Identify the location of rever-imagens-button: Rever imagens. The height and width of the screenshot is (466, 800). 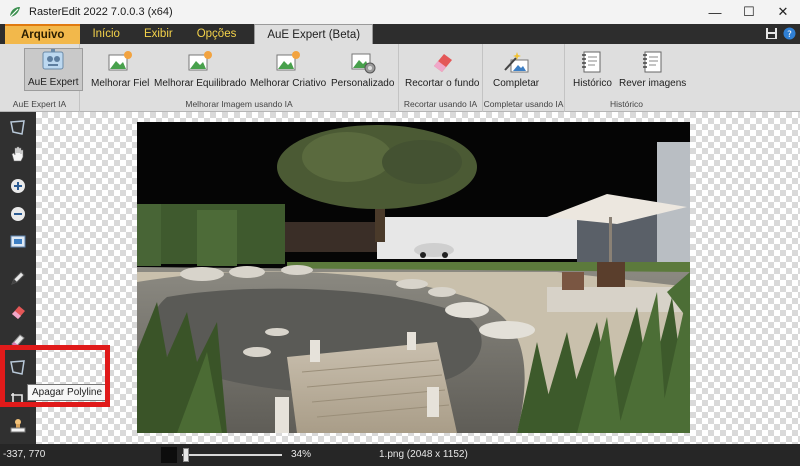
(652, 69).